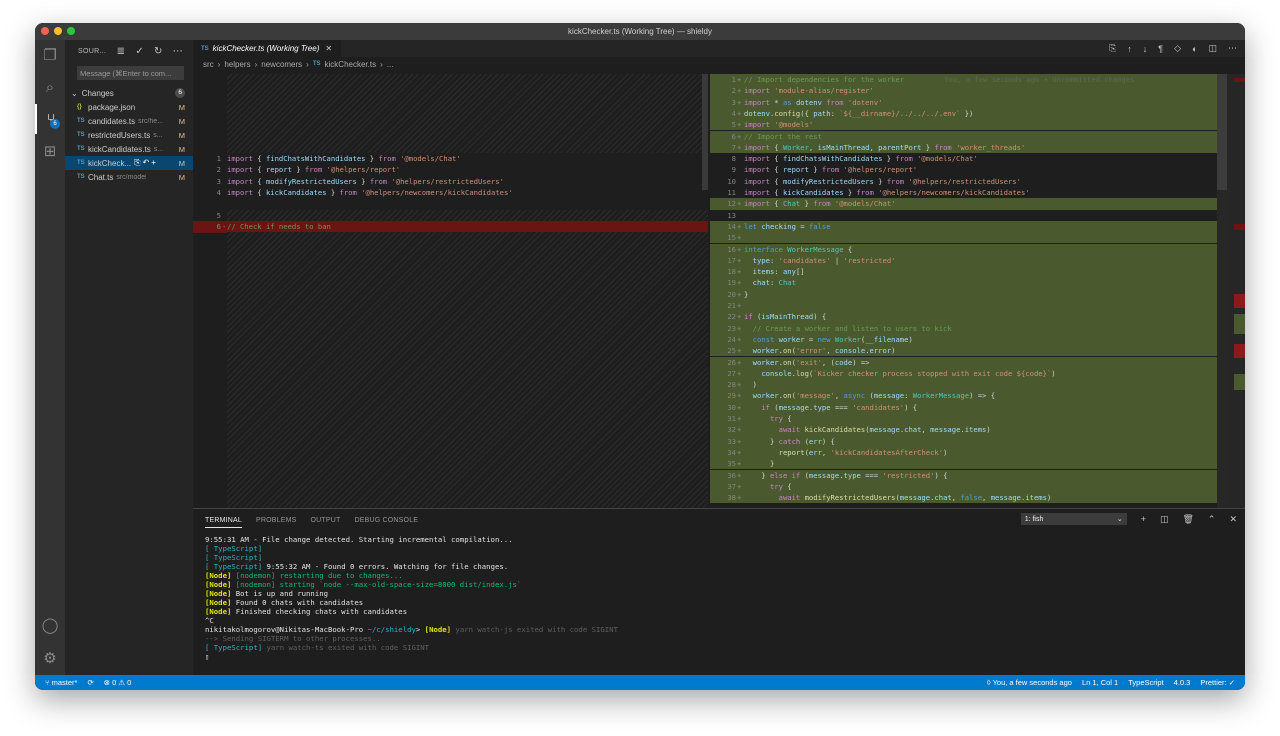 The width and height of the screenshot is (1280, 736). I want to click on code-line: 22 + if (isMainThread) {, so click(963, 317).